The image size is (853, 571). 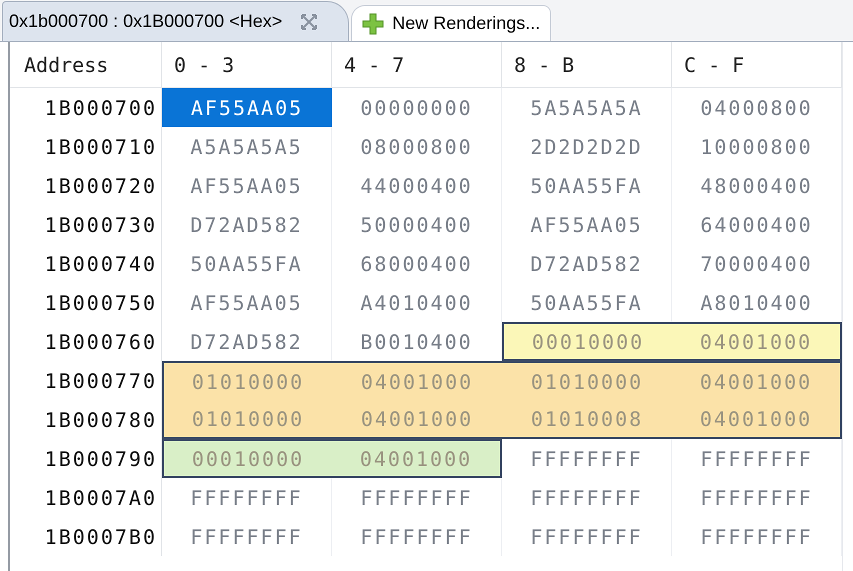 I want to click on hex-cell: 5A5A5A5A, so click(x=587, y=107).